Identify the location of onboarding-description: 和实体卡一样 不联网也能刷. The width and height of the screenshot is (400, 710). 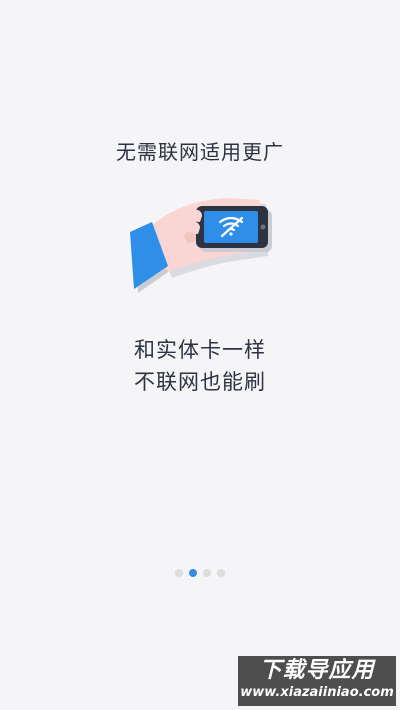
(200, 366).